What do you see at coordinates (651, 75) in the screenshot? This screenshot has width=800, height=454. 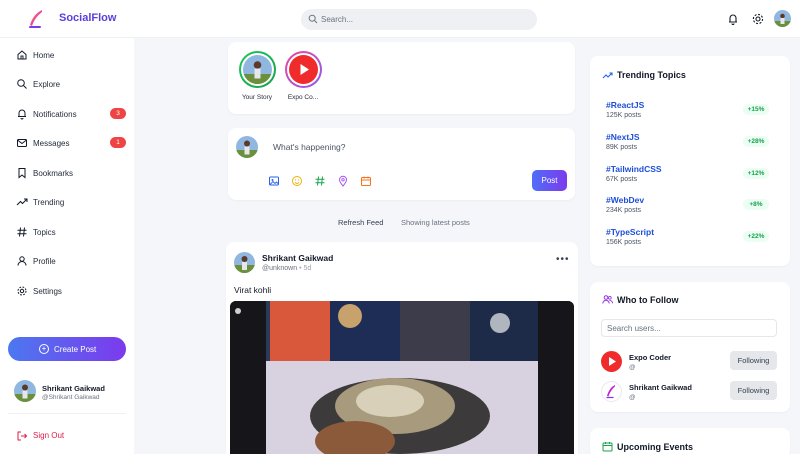 I see `trending-title: Trending Topics` at bounding box center [651, 75].